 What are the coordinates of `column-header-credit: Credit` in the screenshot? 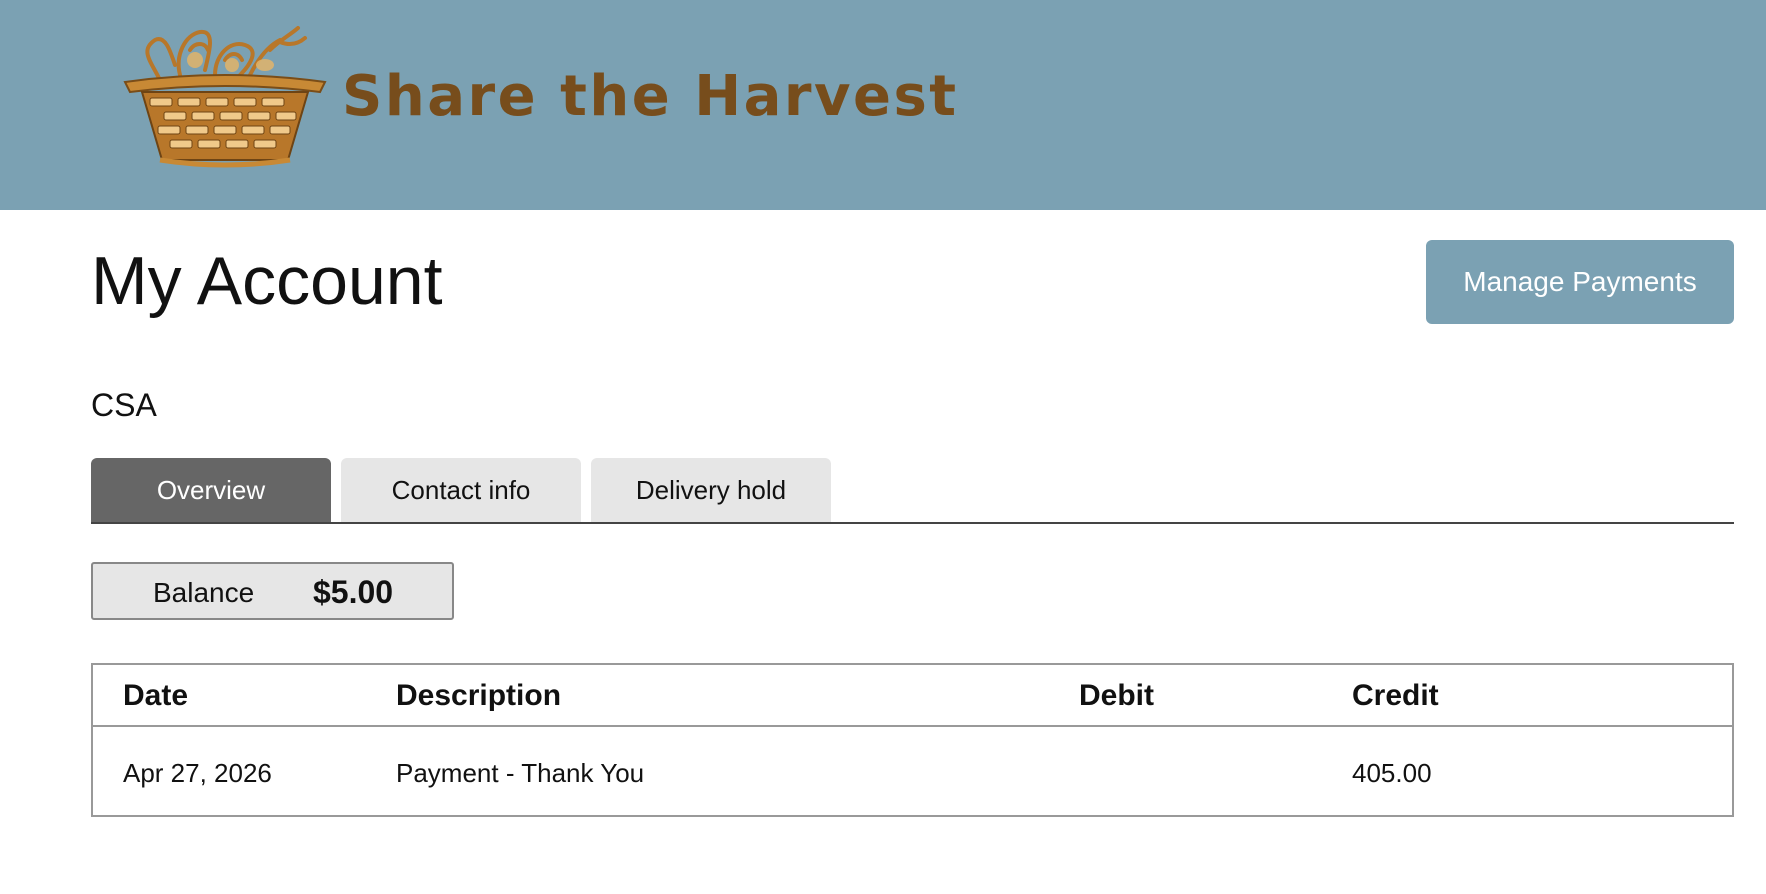 It's located at (1395, 695).